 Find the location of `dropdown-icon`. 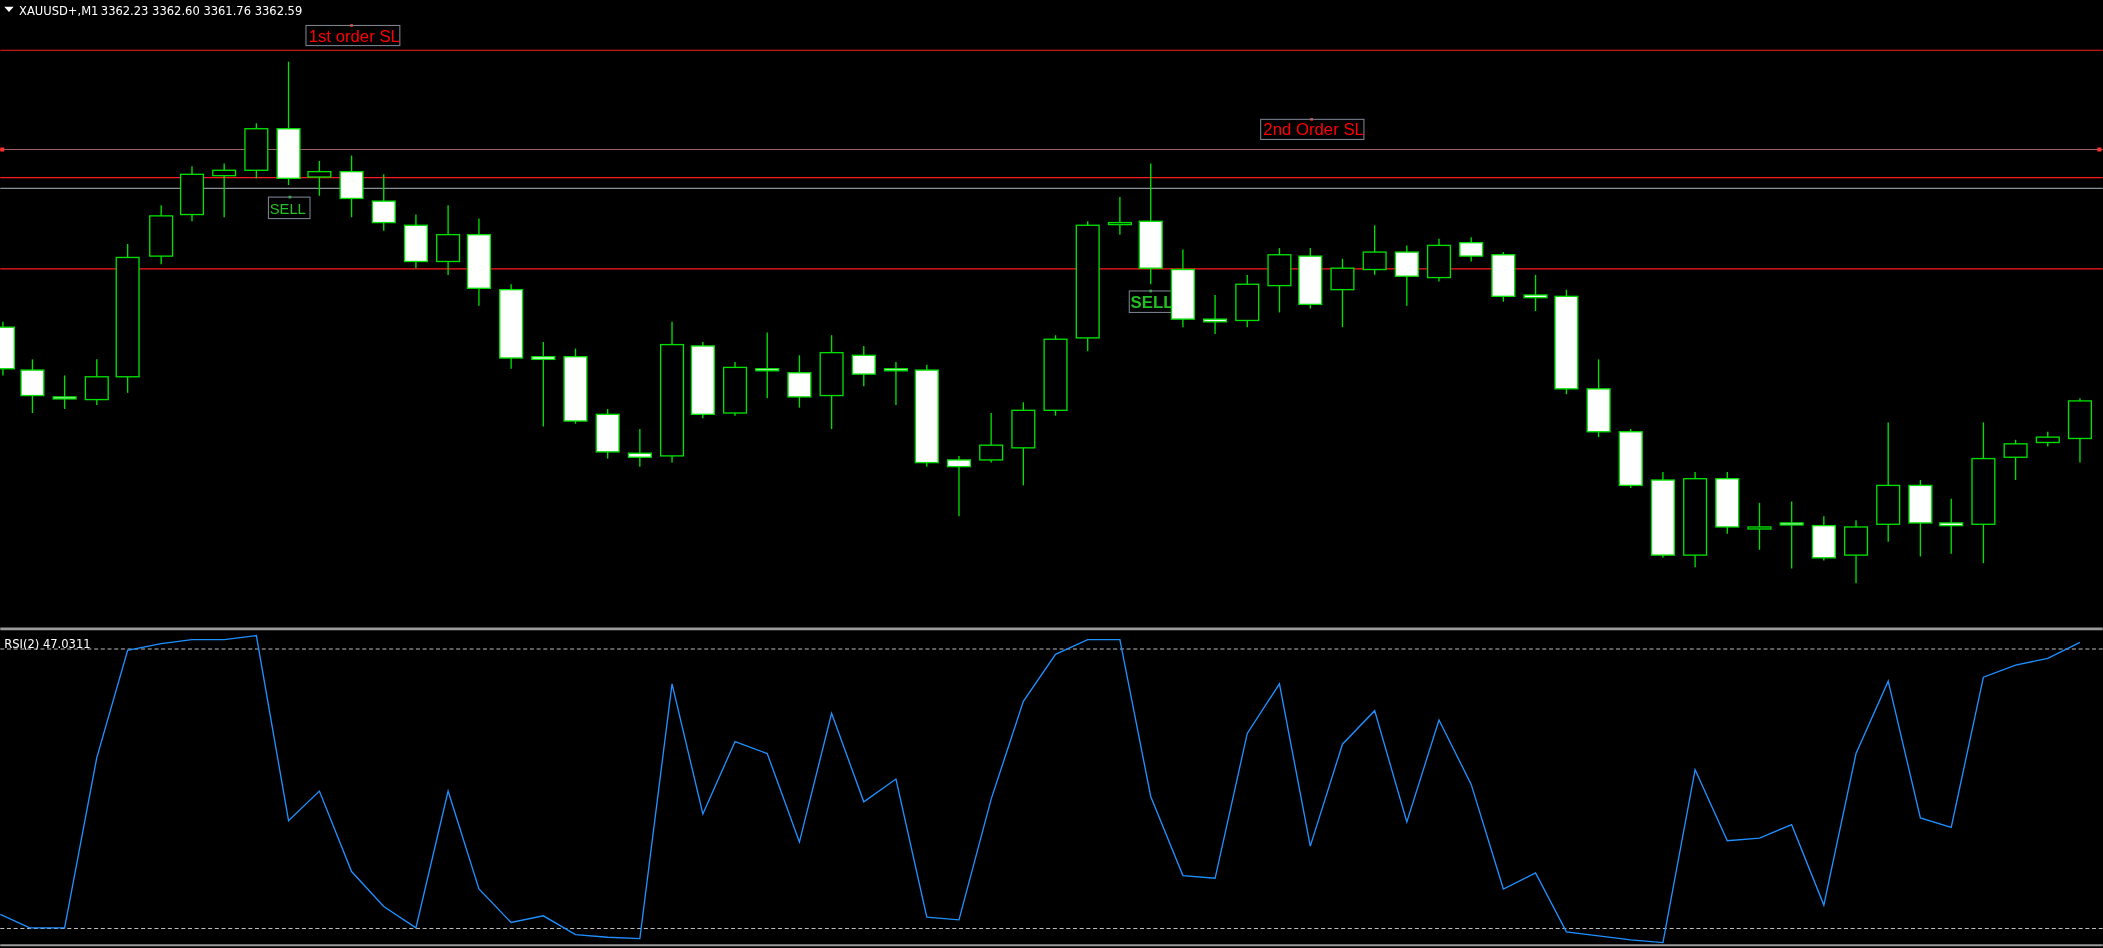

dropdown-icon is located at coordinates (9, 9).